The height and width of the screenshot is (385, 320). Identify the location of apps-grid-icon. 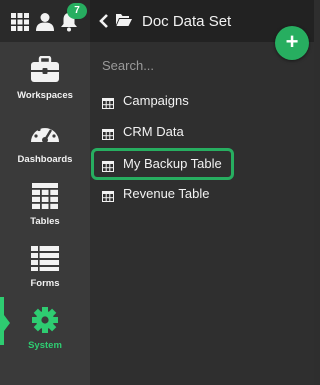
(20, 22).